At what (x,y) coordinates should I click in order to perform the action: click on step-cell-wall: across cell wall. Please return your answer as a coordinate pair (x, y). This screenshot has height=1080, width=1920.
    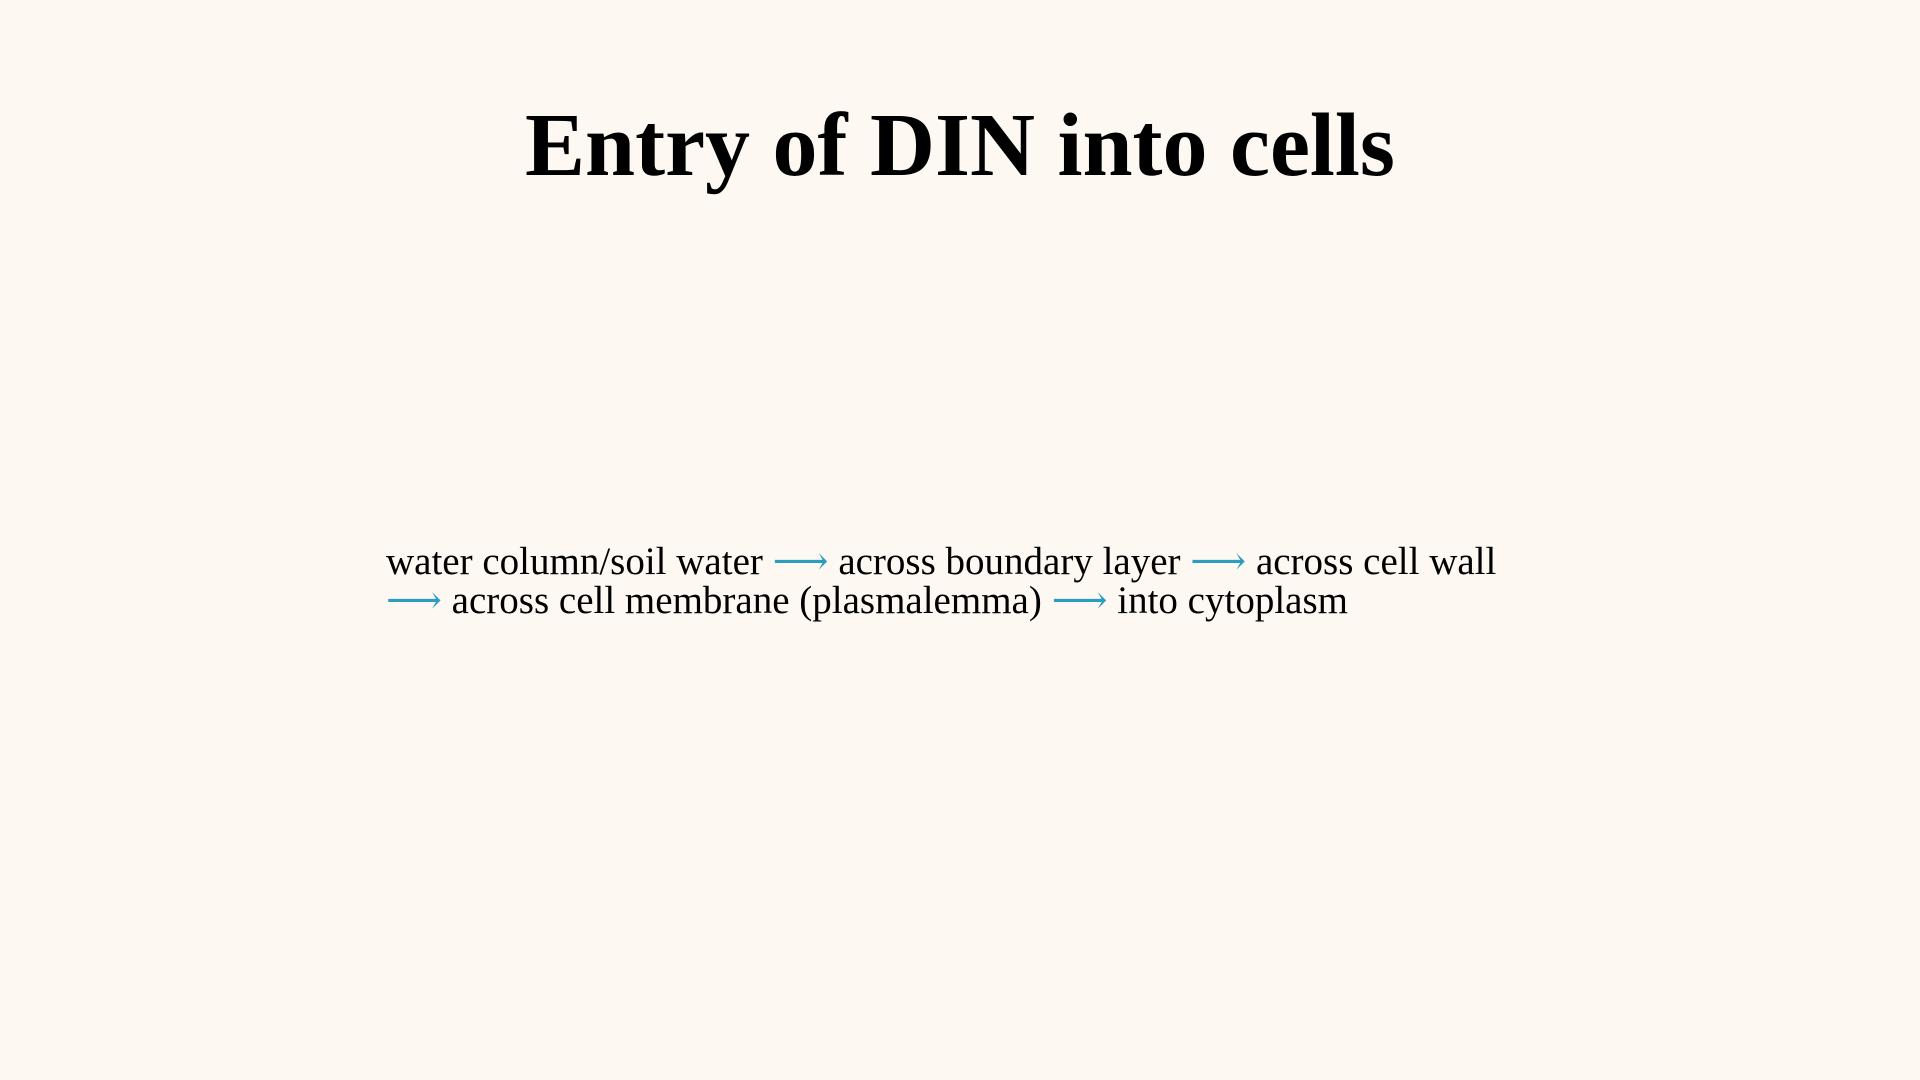
    Looking at the image, I should click on (1376, 561).